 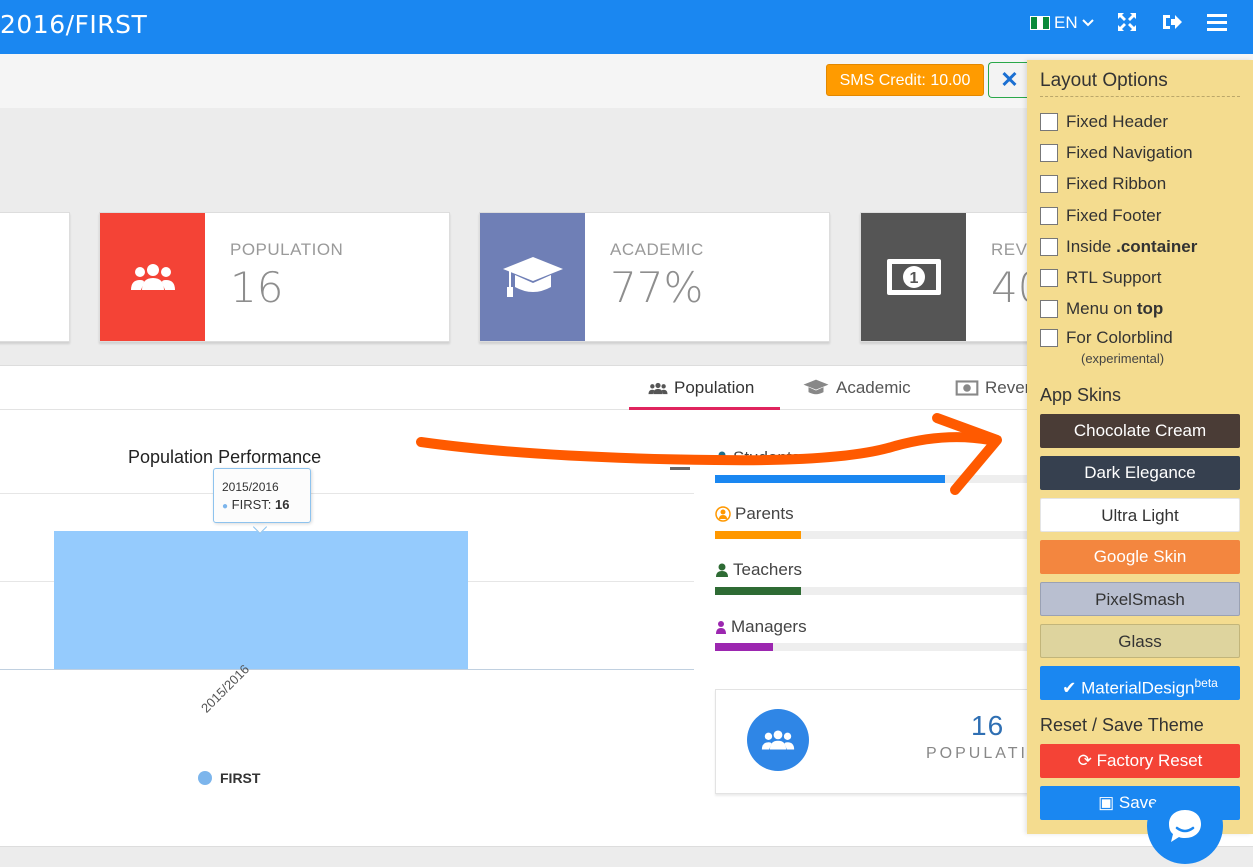 What do you see at coordinates (240, 778) in the screenshot?
I see `legend-label: FIRST` at bounding box center [240, 778].